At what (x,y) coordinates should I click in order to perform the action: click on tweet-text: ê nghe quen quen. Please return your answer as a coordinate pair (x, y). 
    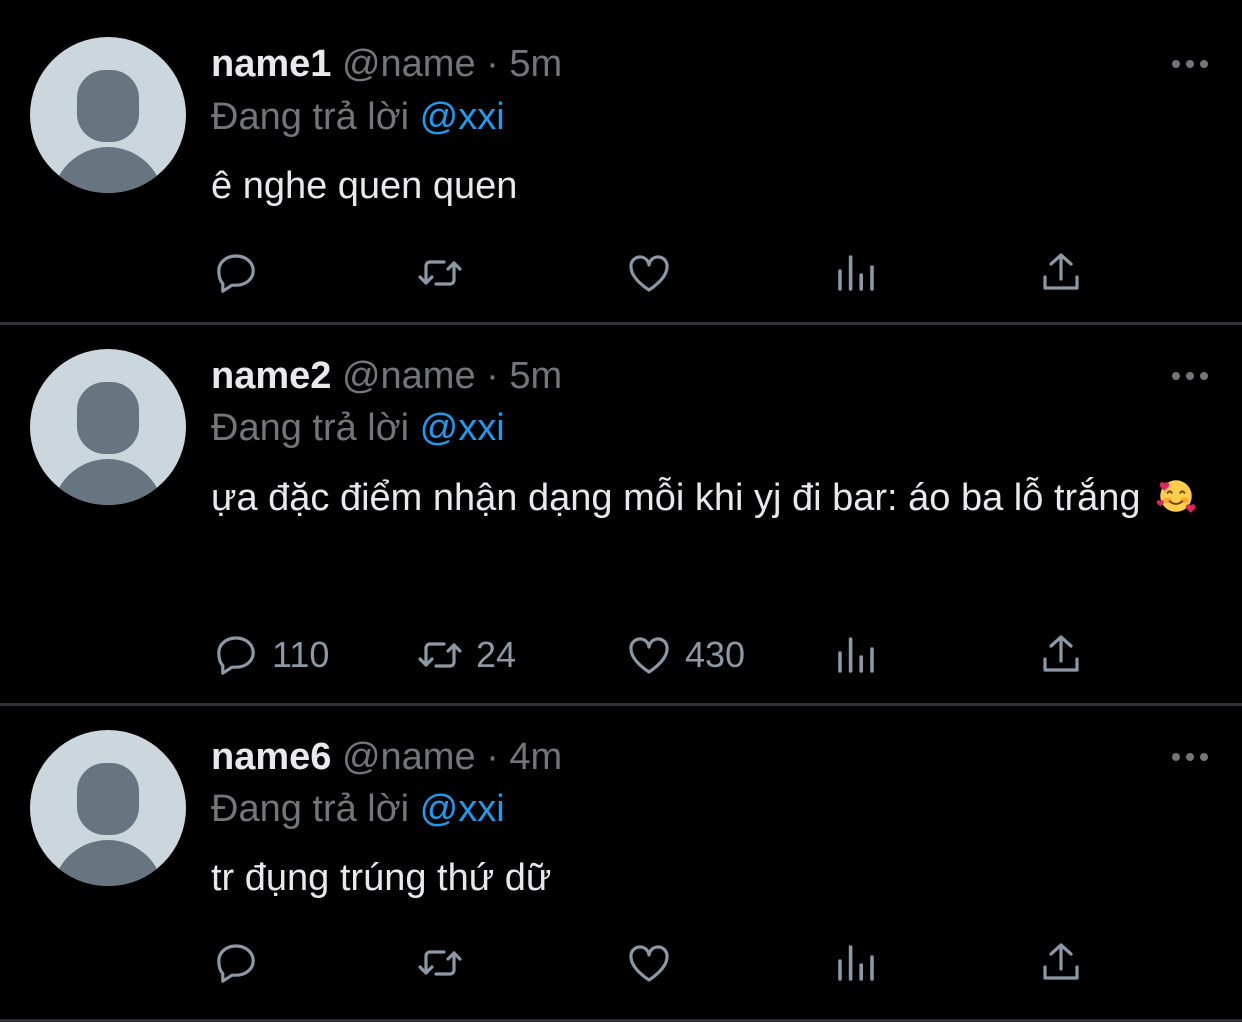
    Looking at the image, I should click on (706, 186).